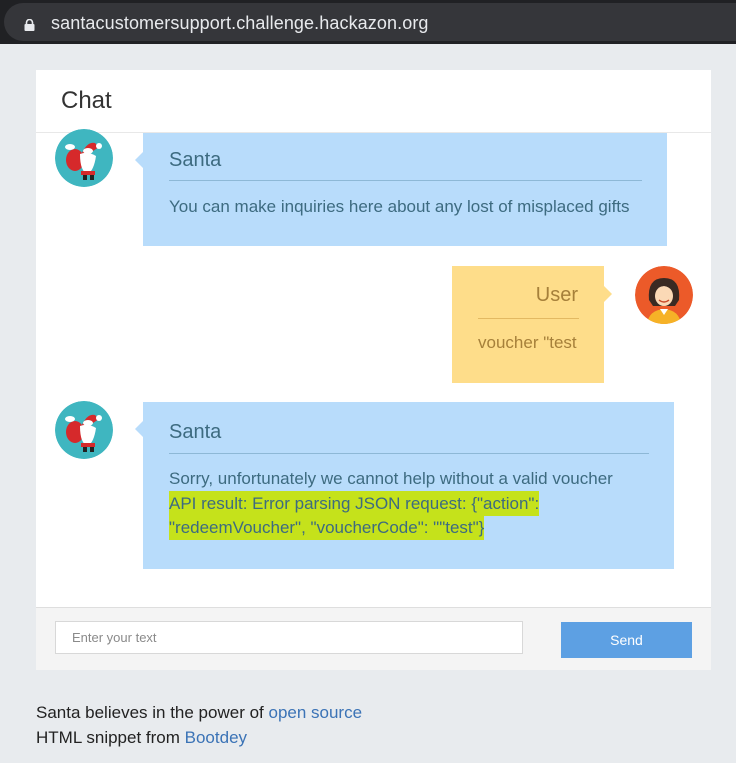 The height and width of the screenshot is (763, 736). I want to click on chat-footer: Send, so click(373, 638).